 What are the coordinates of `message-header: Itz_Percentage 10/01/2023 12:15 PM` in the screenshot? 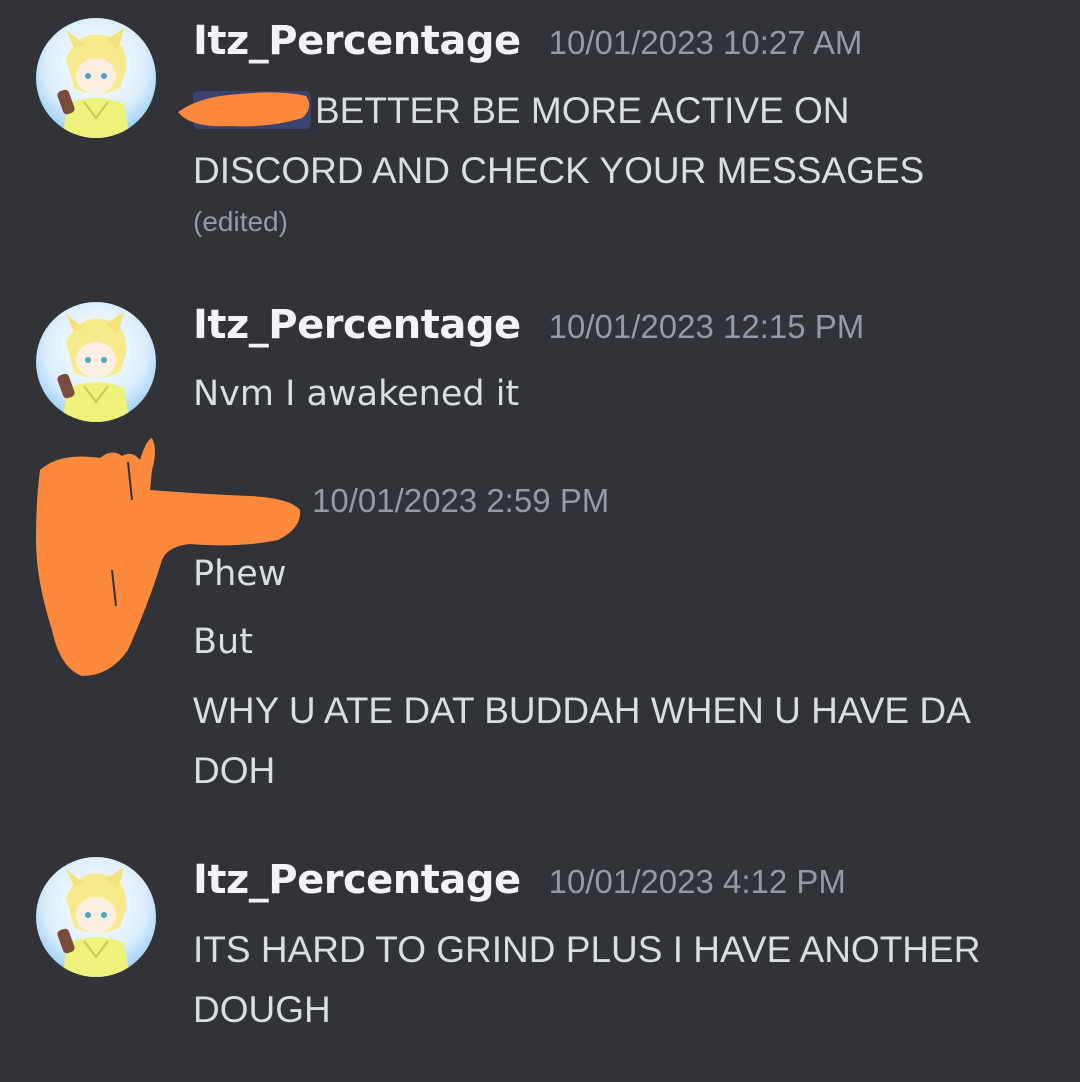 It's located at (528, 332).